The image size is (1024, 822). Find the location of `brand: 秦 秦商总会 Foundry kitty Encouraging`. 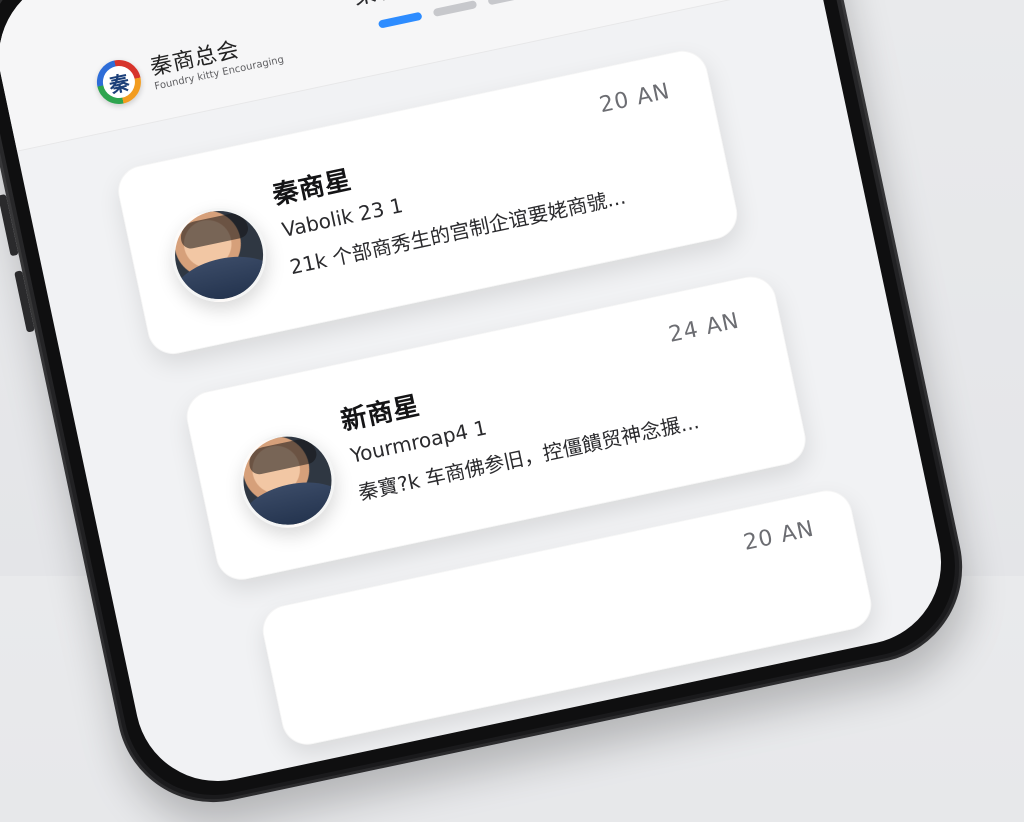

brand: 秦 秦商总会 Foundry kitty Encouraging is located at coordinates (189, 67).